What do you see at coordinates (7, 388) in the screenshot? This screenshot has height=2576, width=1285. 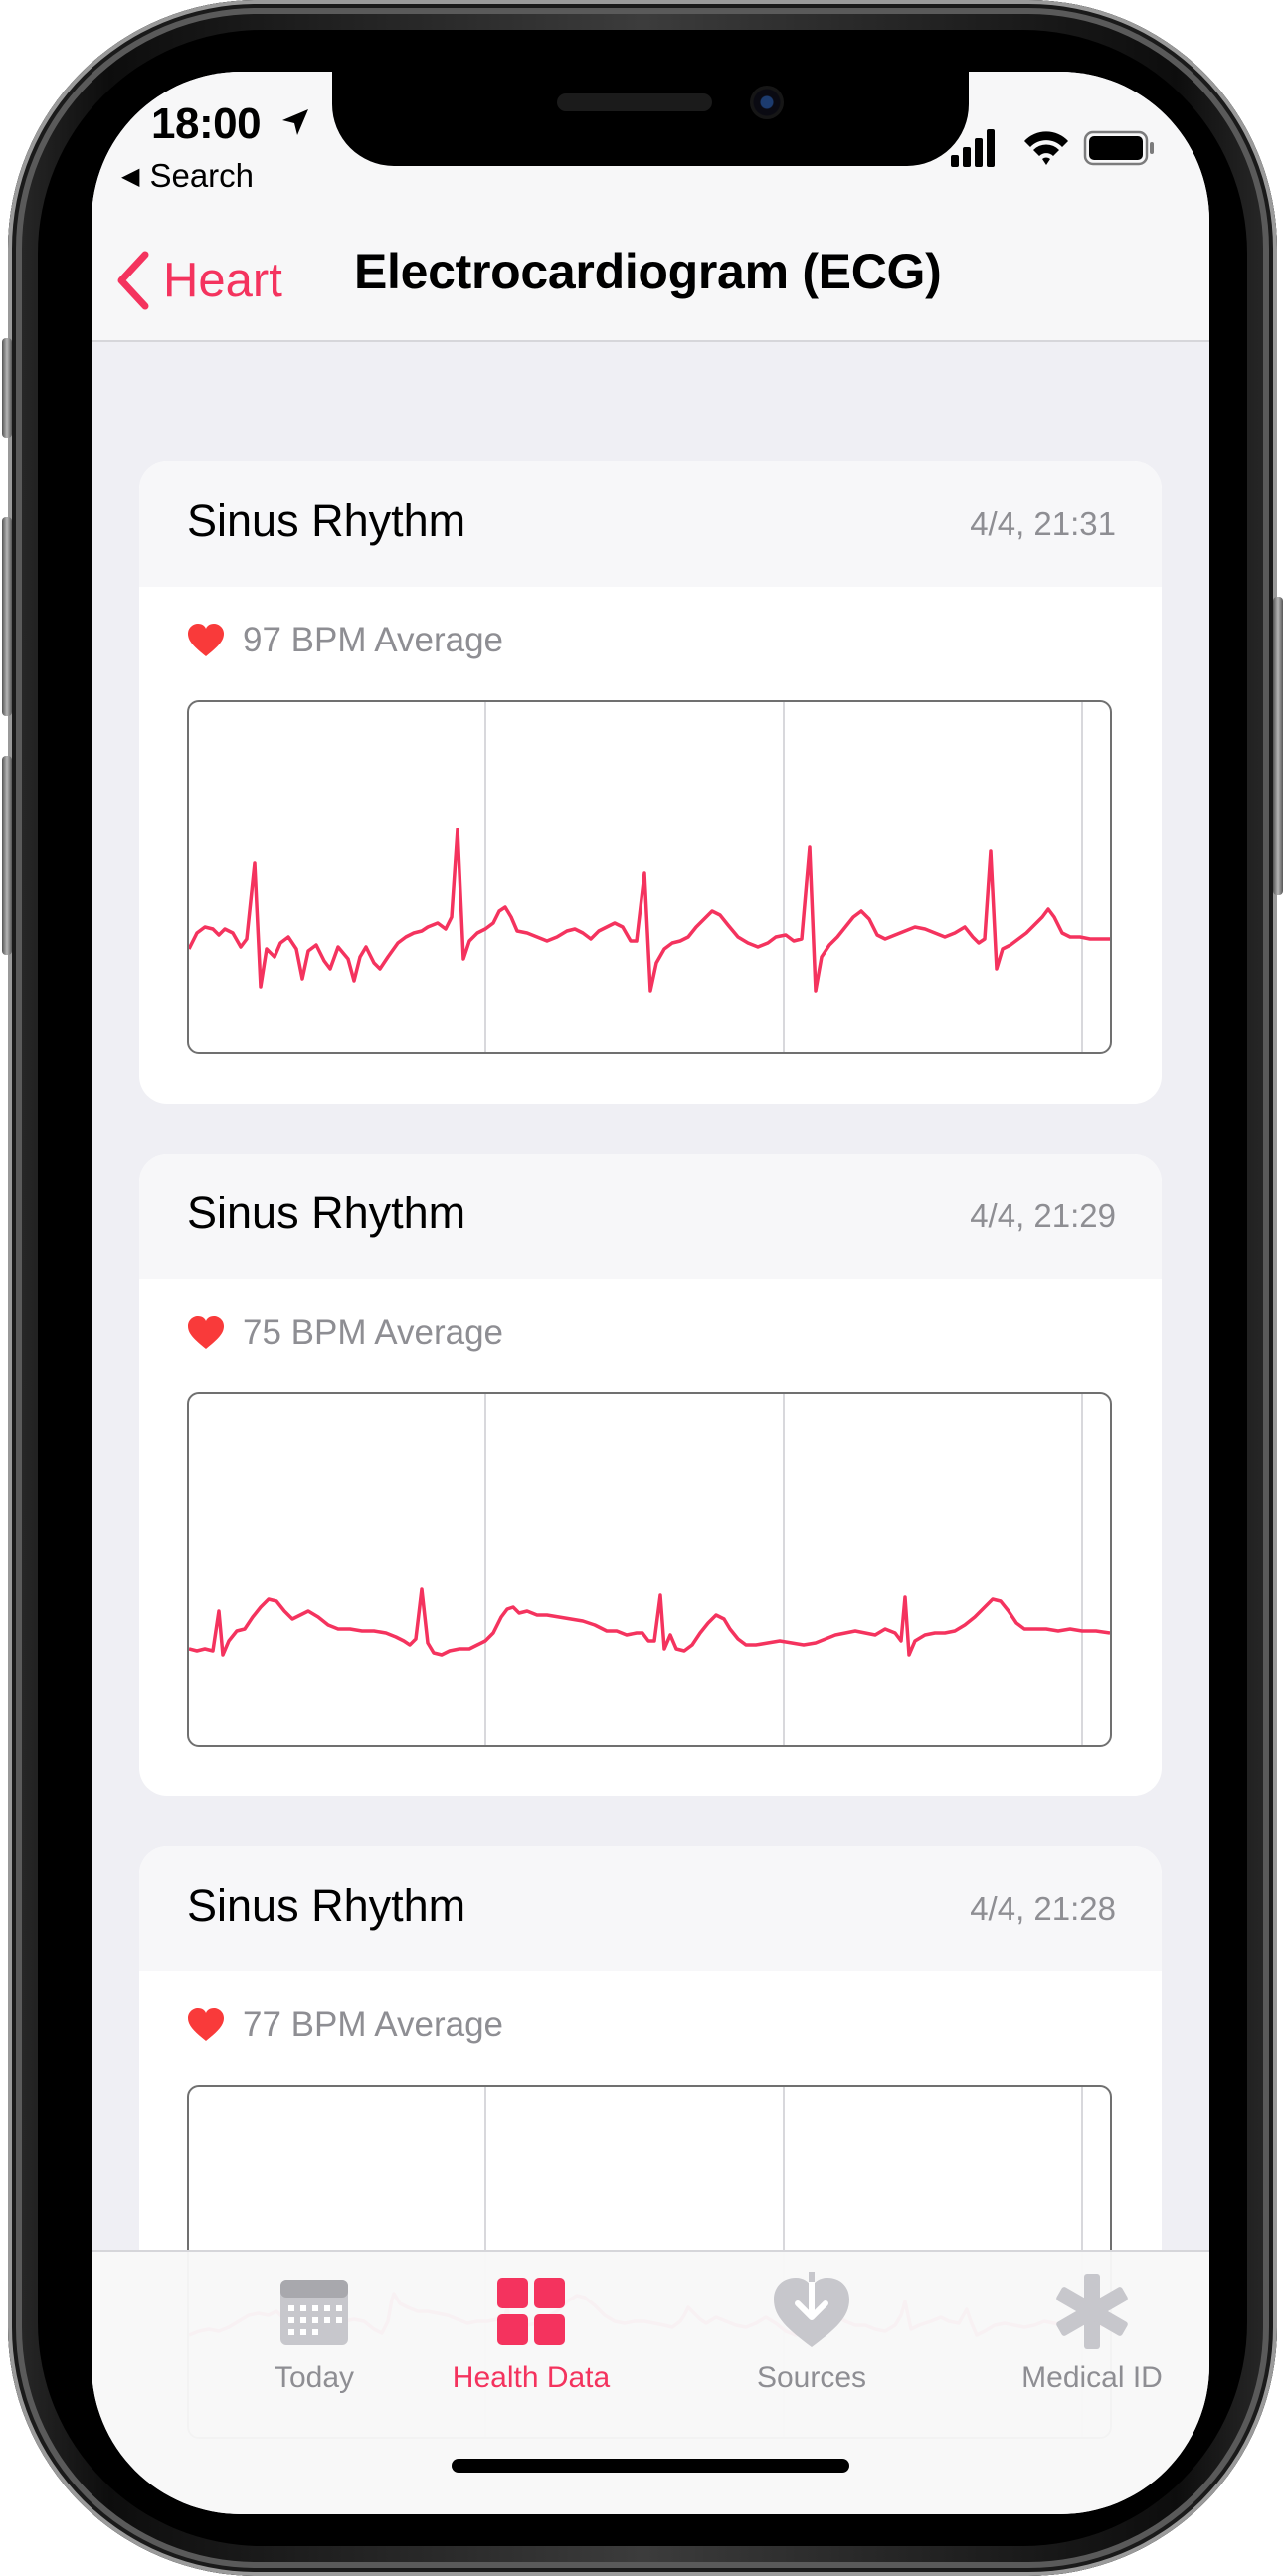 I see `silent-switch` at bounding box center [7, 388].